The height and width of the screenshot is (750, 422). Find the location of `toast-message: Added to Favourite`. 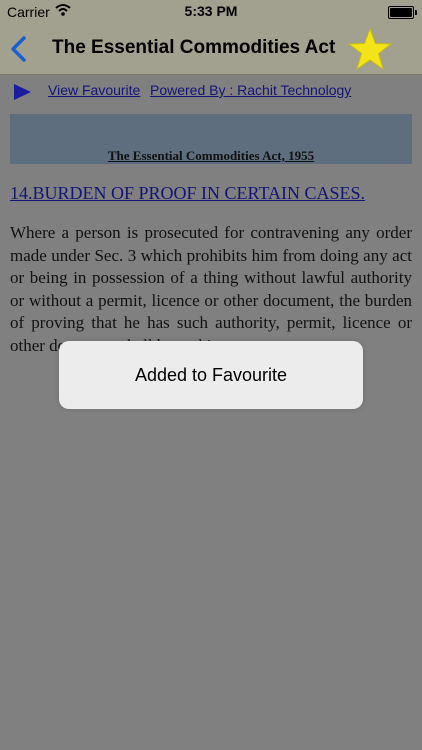

toast-message: Added to Favourite is located at coordinates (211, 375).